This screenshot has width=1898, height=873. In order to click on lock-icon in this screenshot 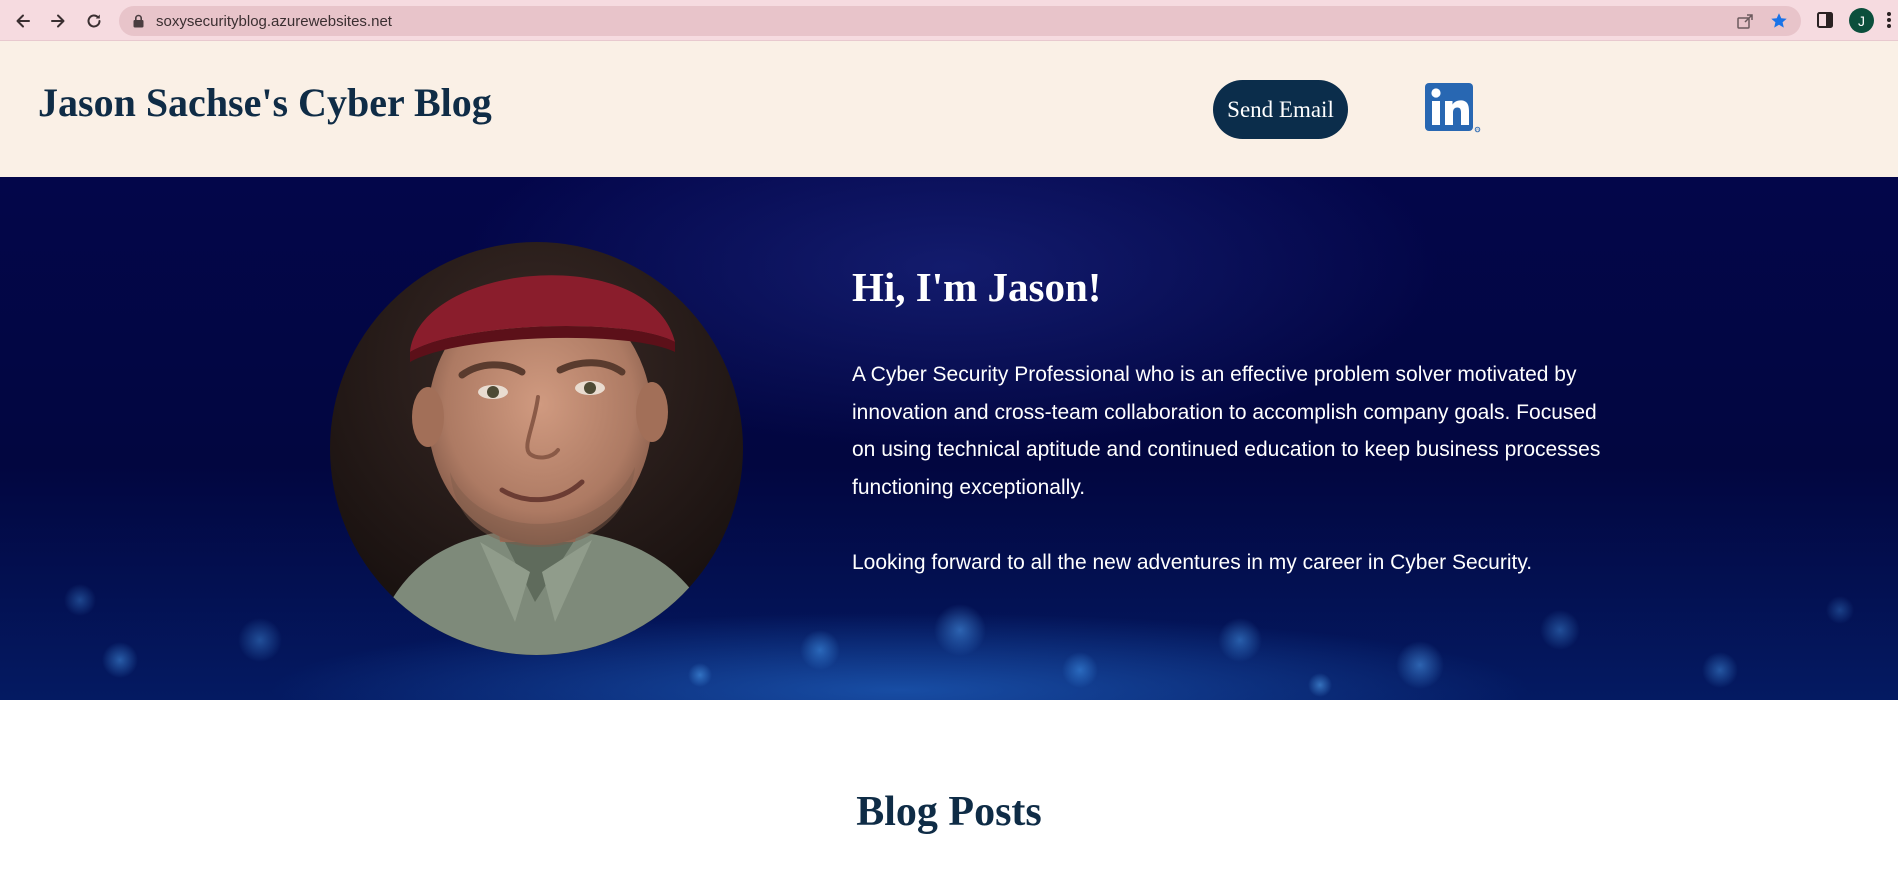, I will do `click(138, 23)`.